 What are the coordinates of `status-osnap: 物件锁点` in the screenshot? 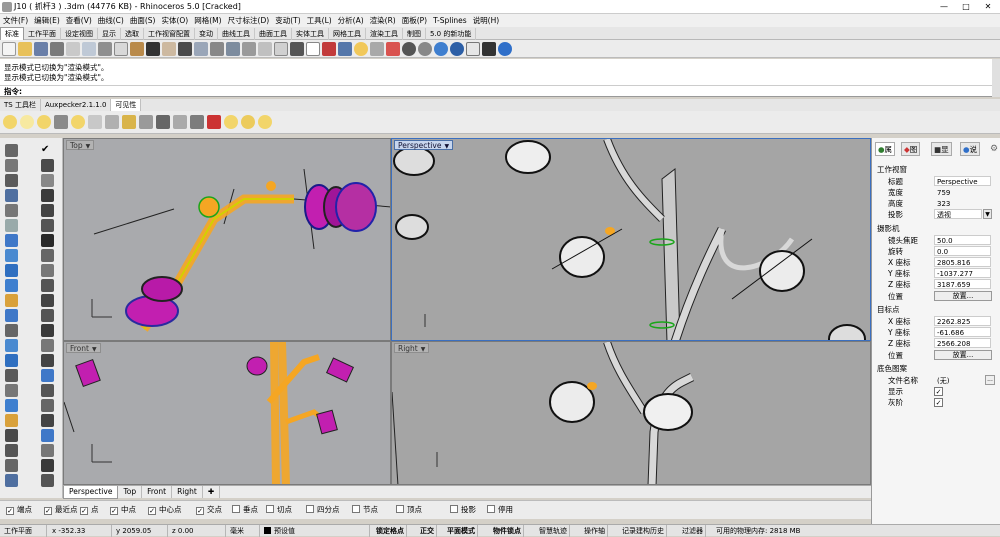 It's located at (507, 531).